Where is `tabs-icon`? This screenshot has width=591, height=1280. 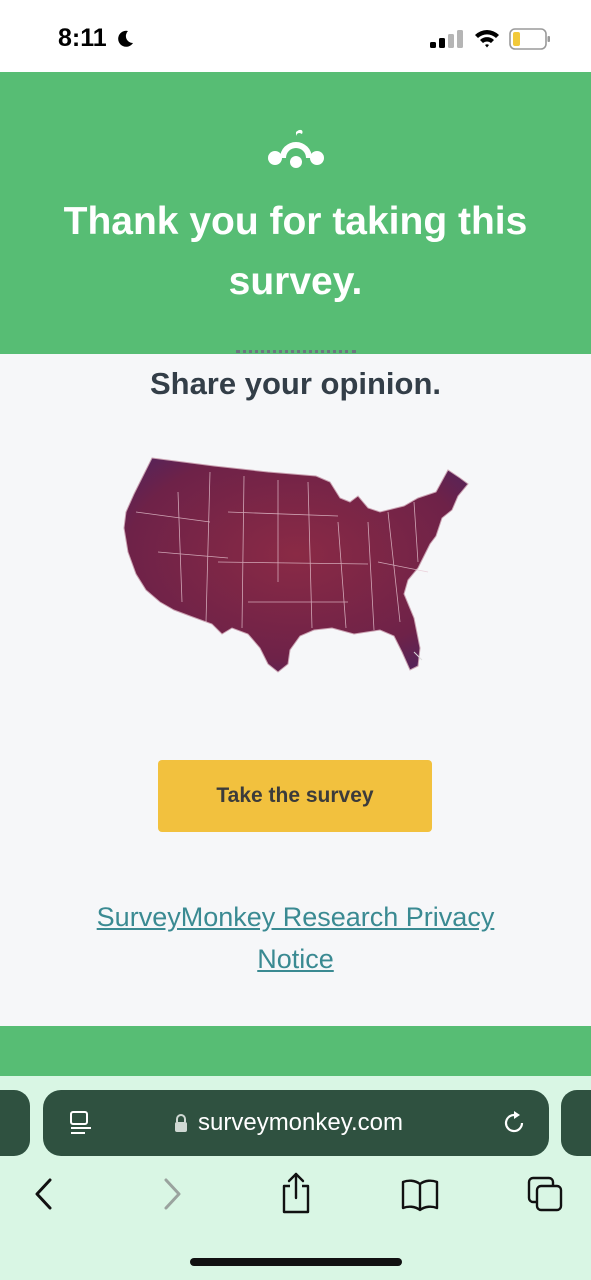
tabs-icon is located at coordinates (545, 1194).